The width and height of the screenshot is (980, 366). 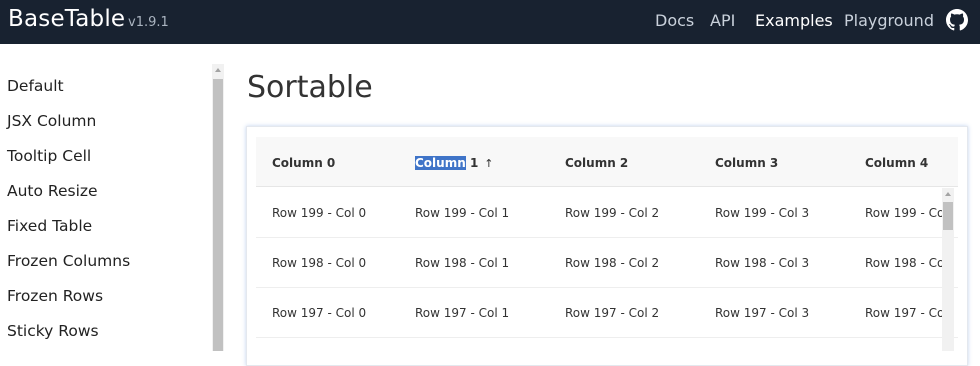 I want to click on table-cell: Row 197 - Col 0, so click(x=319, y=313).